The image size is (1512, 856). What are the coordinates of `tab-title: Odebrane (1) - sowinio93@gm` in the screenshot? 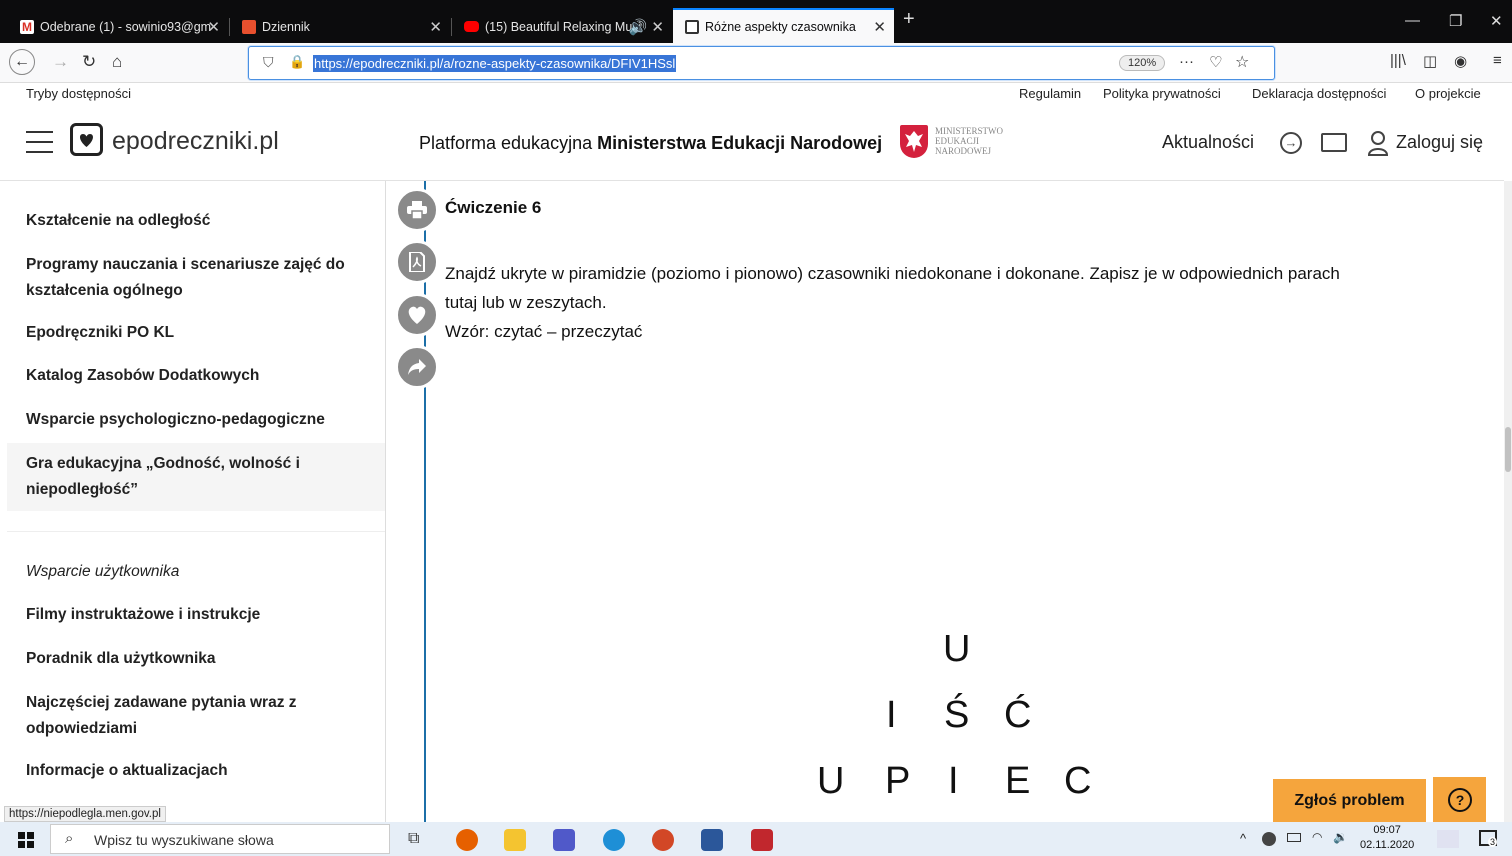 It's located at (126, 26).